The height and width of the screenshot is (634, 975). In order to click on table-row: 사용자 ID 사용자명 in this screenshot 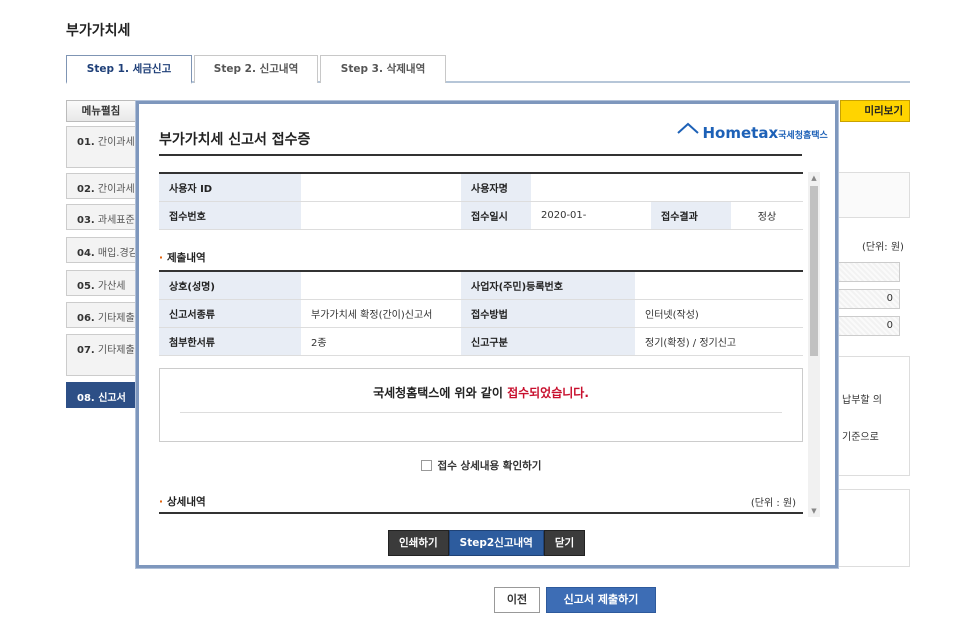, I will do `click(481, 187)`.